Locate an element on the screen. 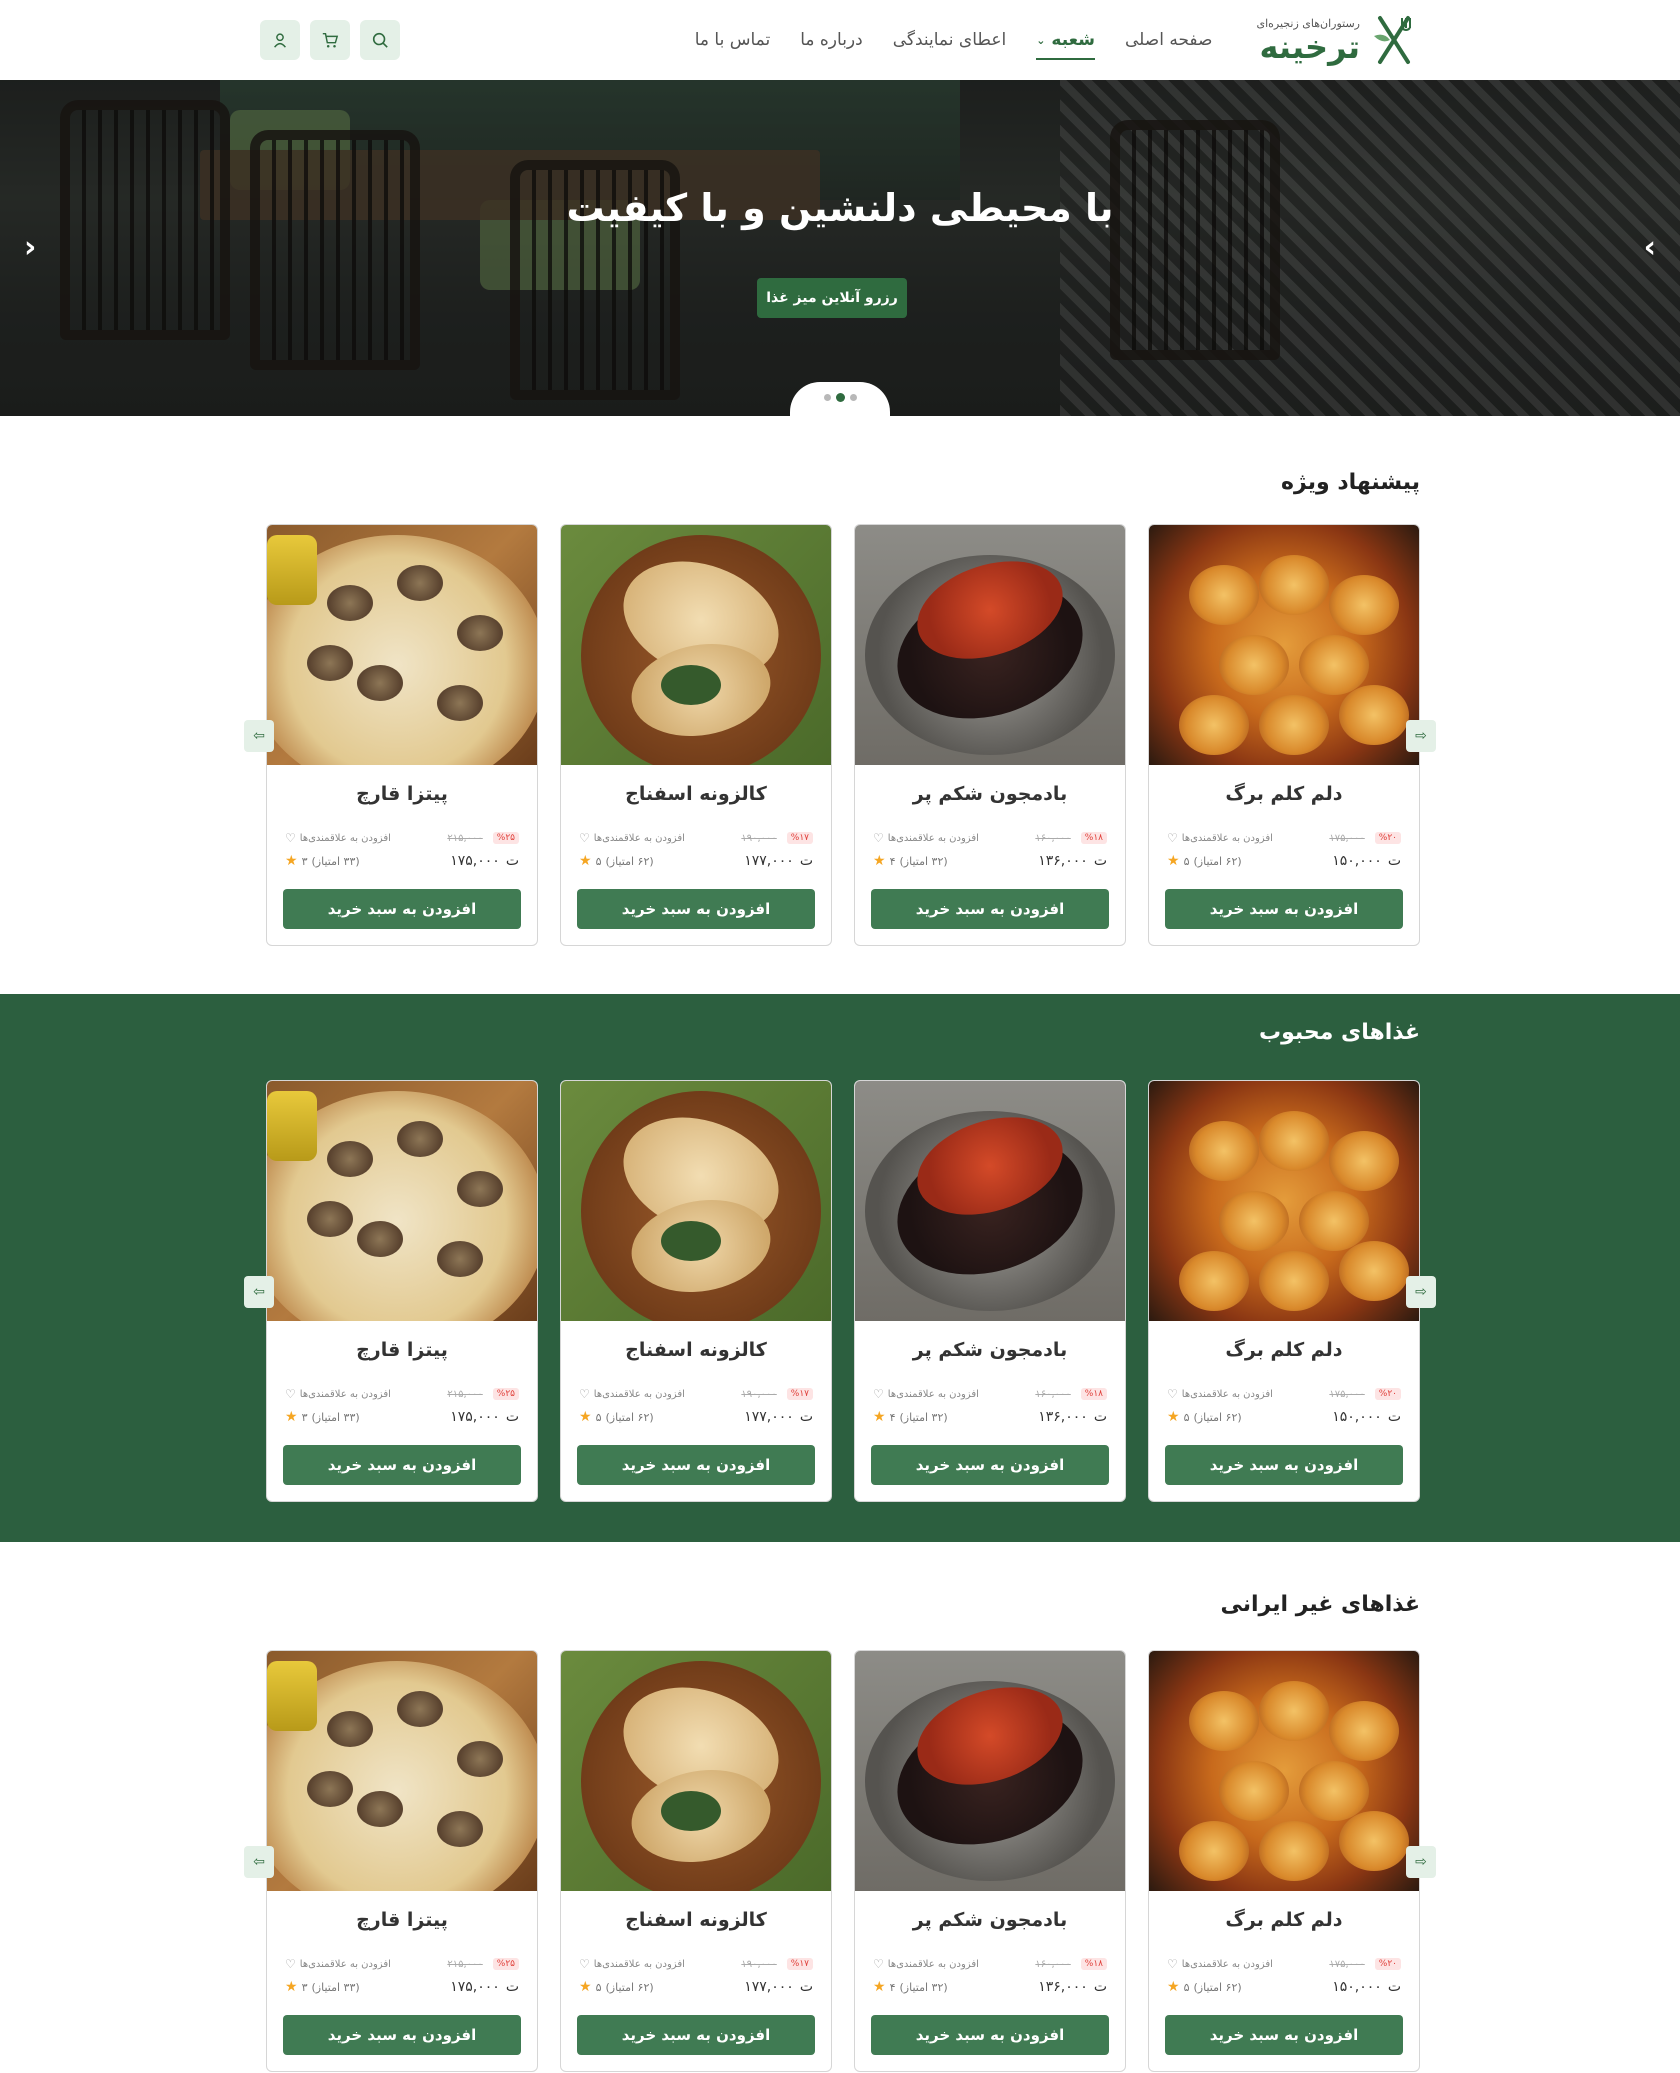 The height and width of the screenshot is (2073, 1680). price-original-group: %۲۵ ۲۱۵,۰۰۰ is located at coordinates (483, 1964).